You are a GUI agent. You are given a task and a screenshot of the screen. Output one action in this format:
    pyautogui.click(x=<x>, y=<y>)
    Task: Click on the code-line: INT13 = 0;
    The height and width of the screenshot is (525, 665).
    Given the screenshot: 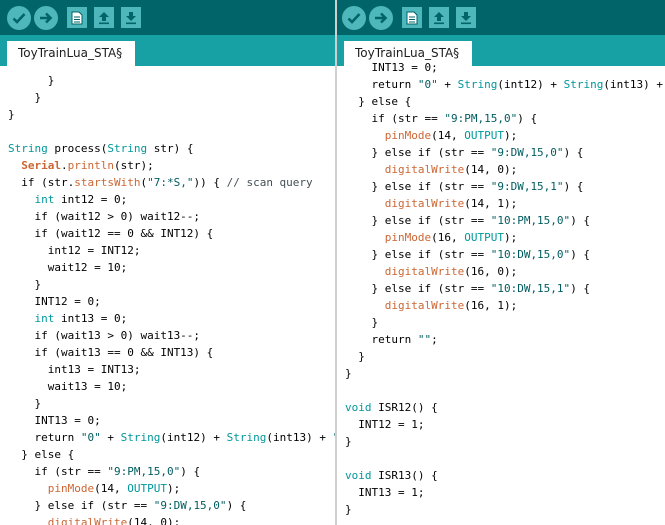 What is the action you would take?
    pyautogui.click(x=391, y=67)
    